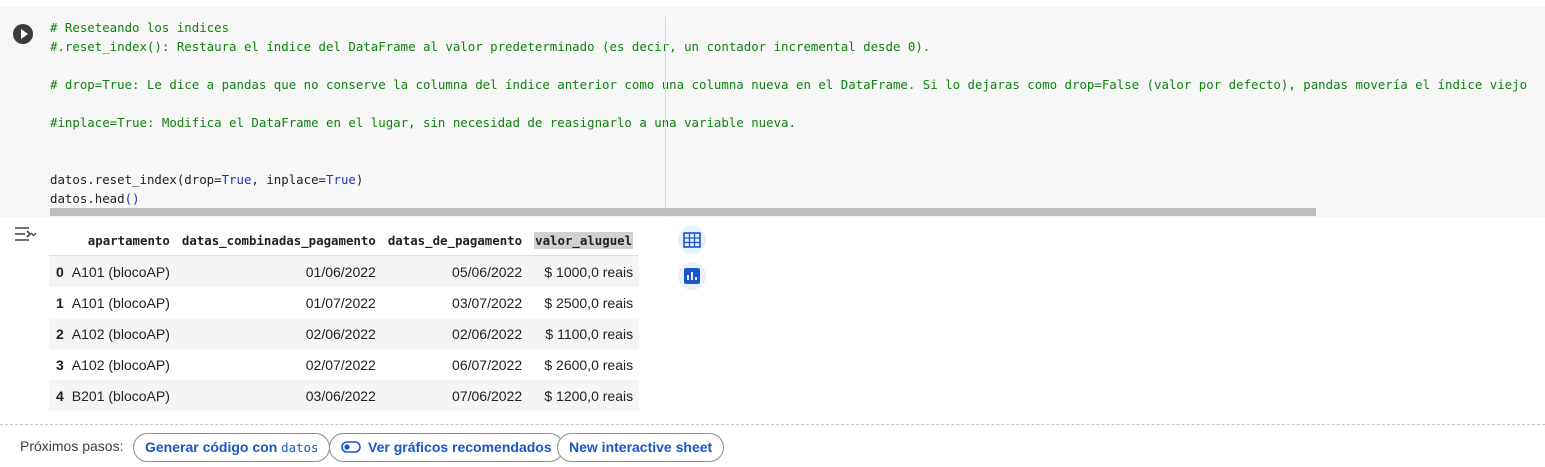  Describe the element at coordinates (589, 302) in the screenshot. I see `table-cell: $ 2500,0 reais` at that location.